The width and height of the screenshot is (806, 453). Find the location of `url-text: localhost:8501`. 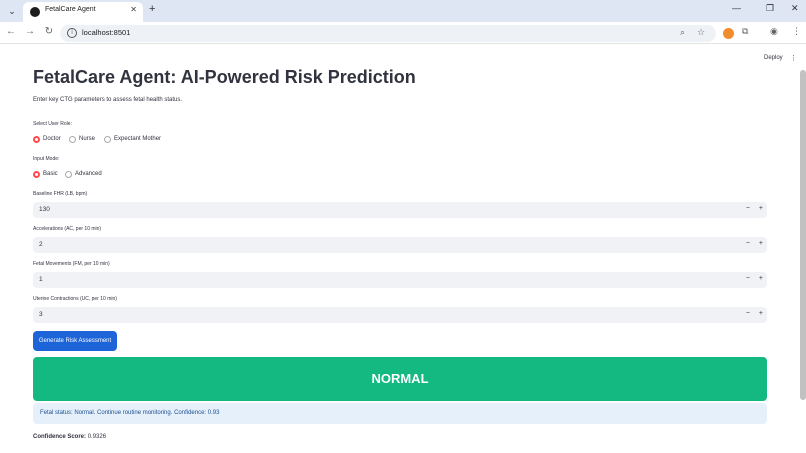

url-text: localhost:8501 is located at coordinates (106, 32).